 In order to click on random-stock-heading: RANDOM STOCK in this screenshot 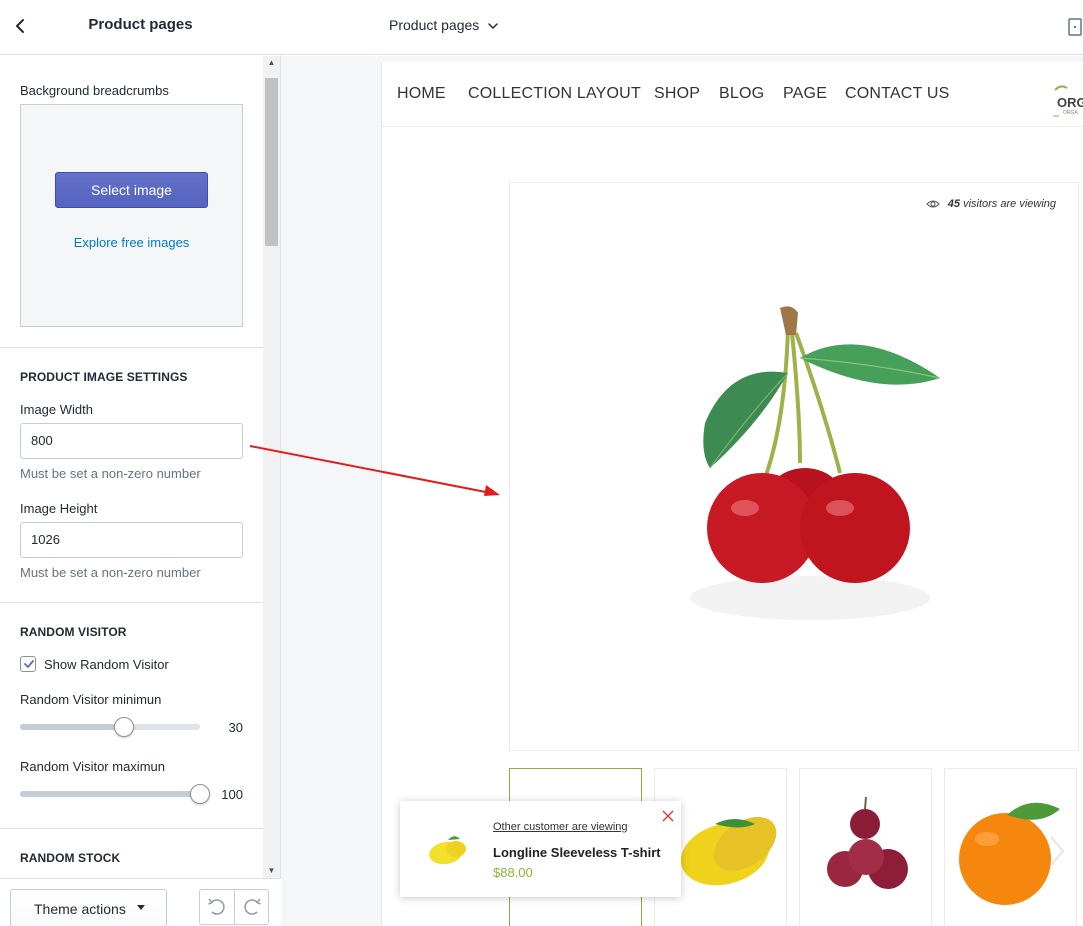, I will do `click(70, 858)`.